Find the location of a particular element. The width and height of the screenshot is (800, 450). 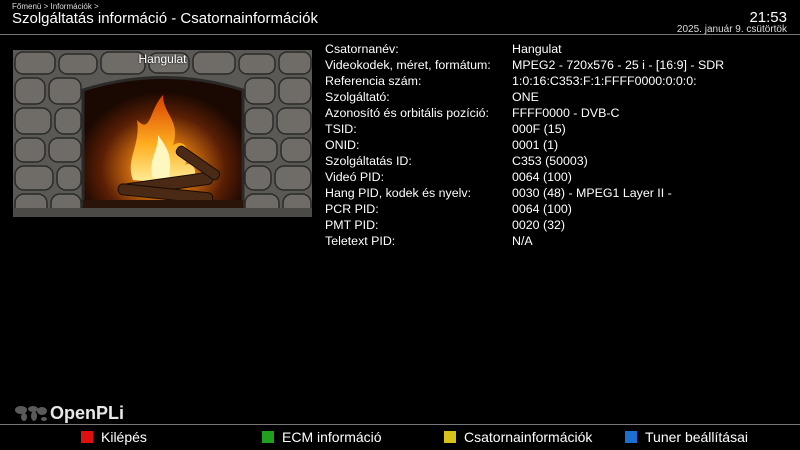

video-preview: Hangulat is located at coordinates (162, 133).